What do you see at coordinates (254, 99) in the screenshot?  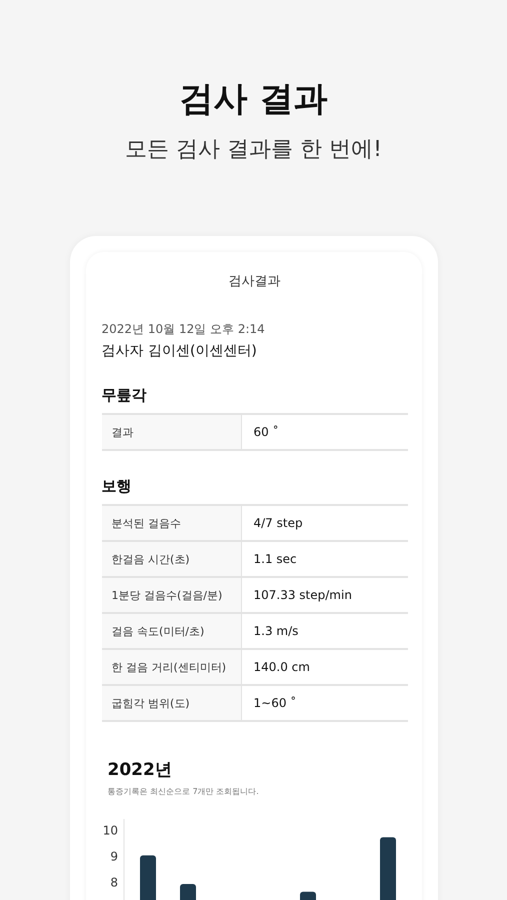 I see `page-title: 검사 결과` at bounding box center [254, 99].